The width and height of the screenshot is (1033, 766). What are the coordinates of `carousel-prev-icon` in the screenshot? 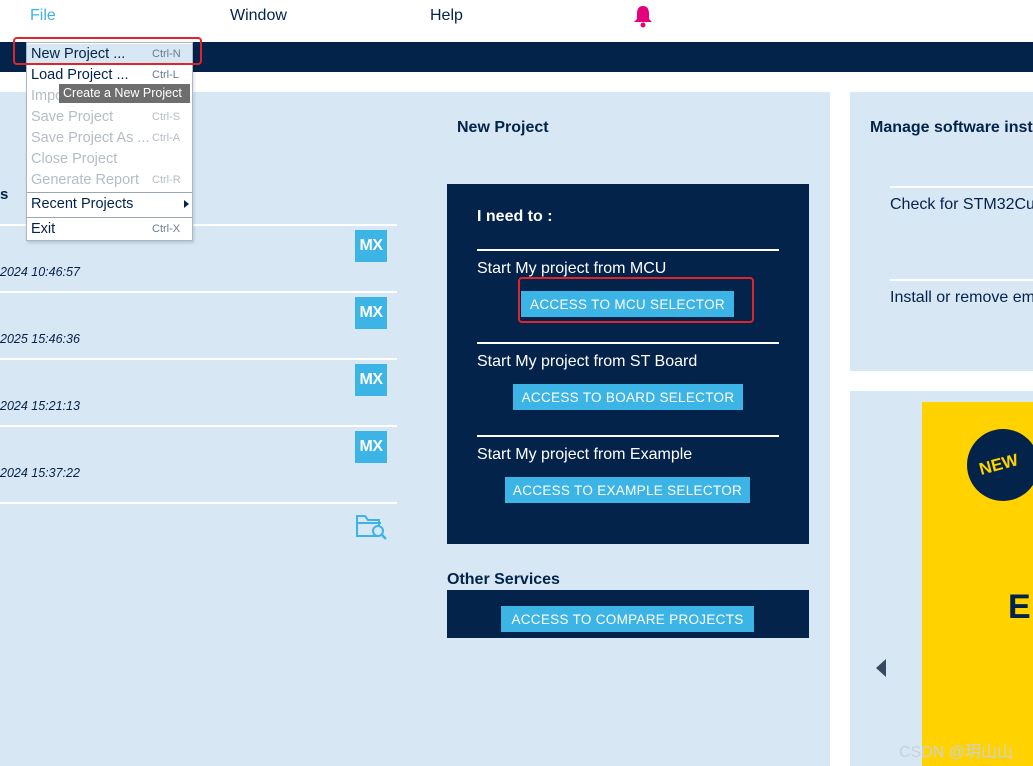 It's located at (881, 668).